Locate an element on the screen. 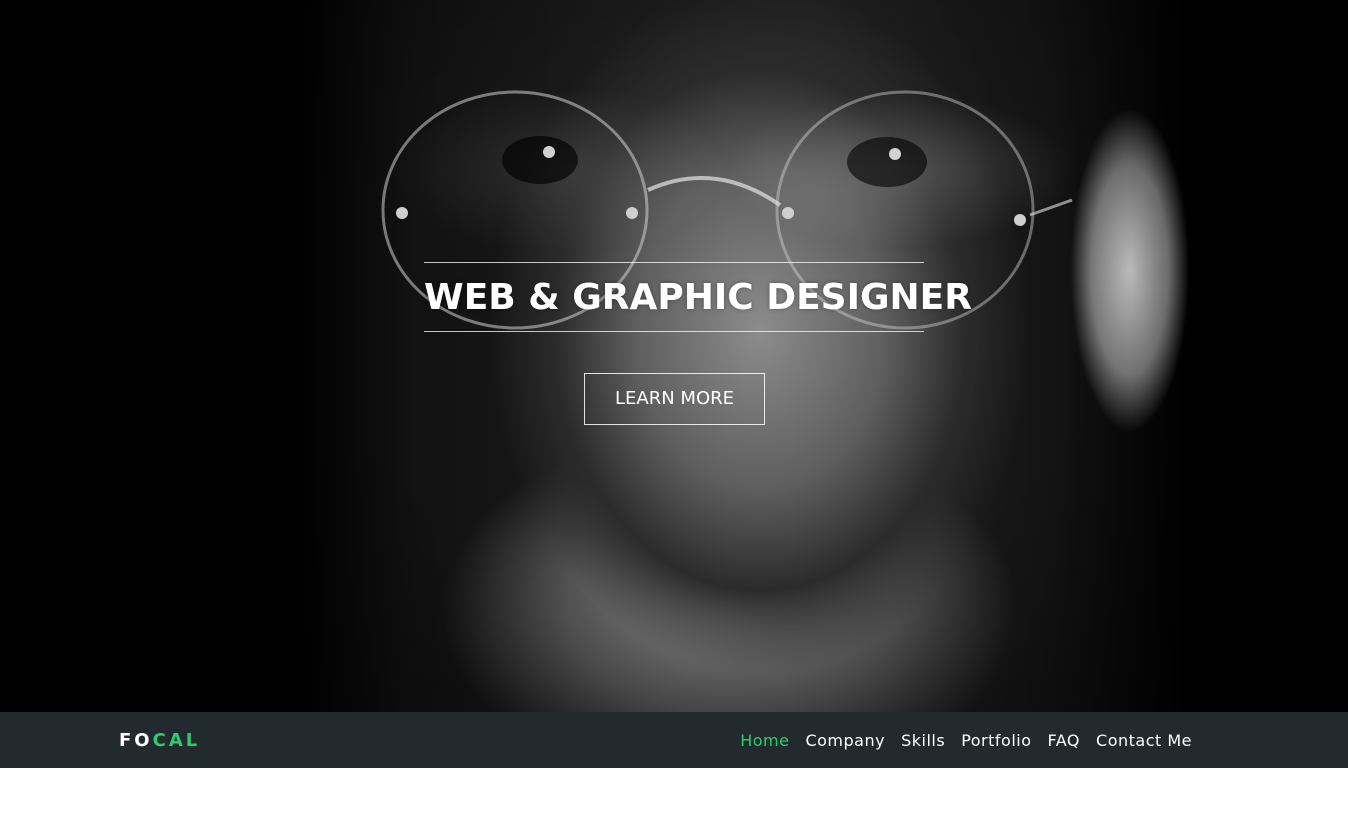 The width and height of the screenshot is (1348, 835). page-content-blank is located at coordinates (674, 801).